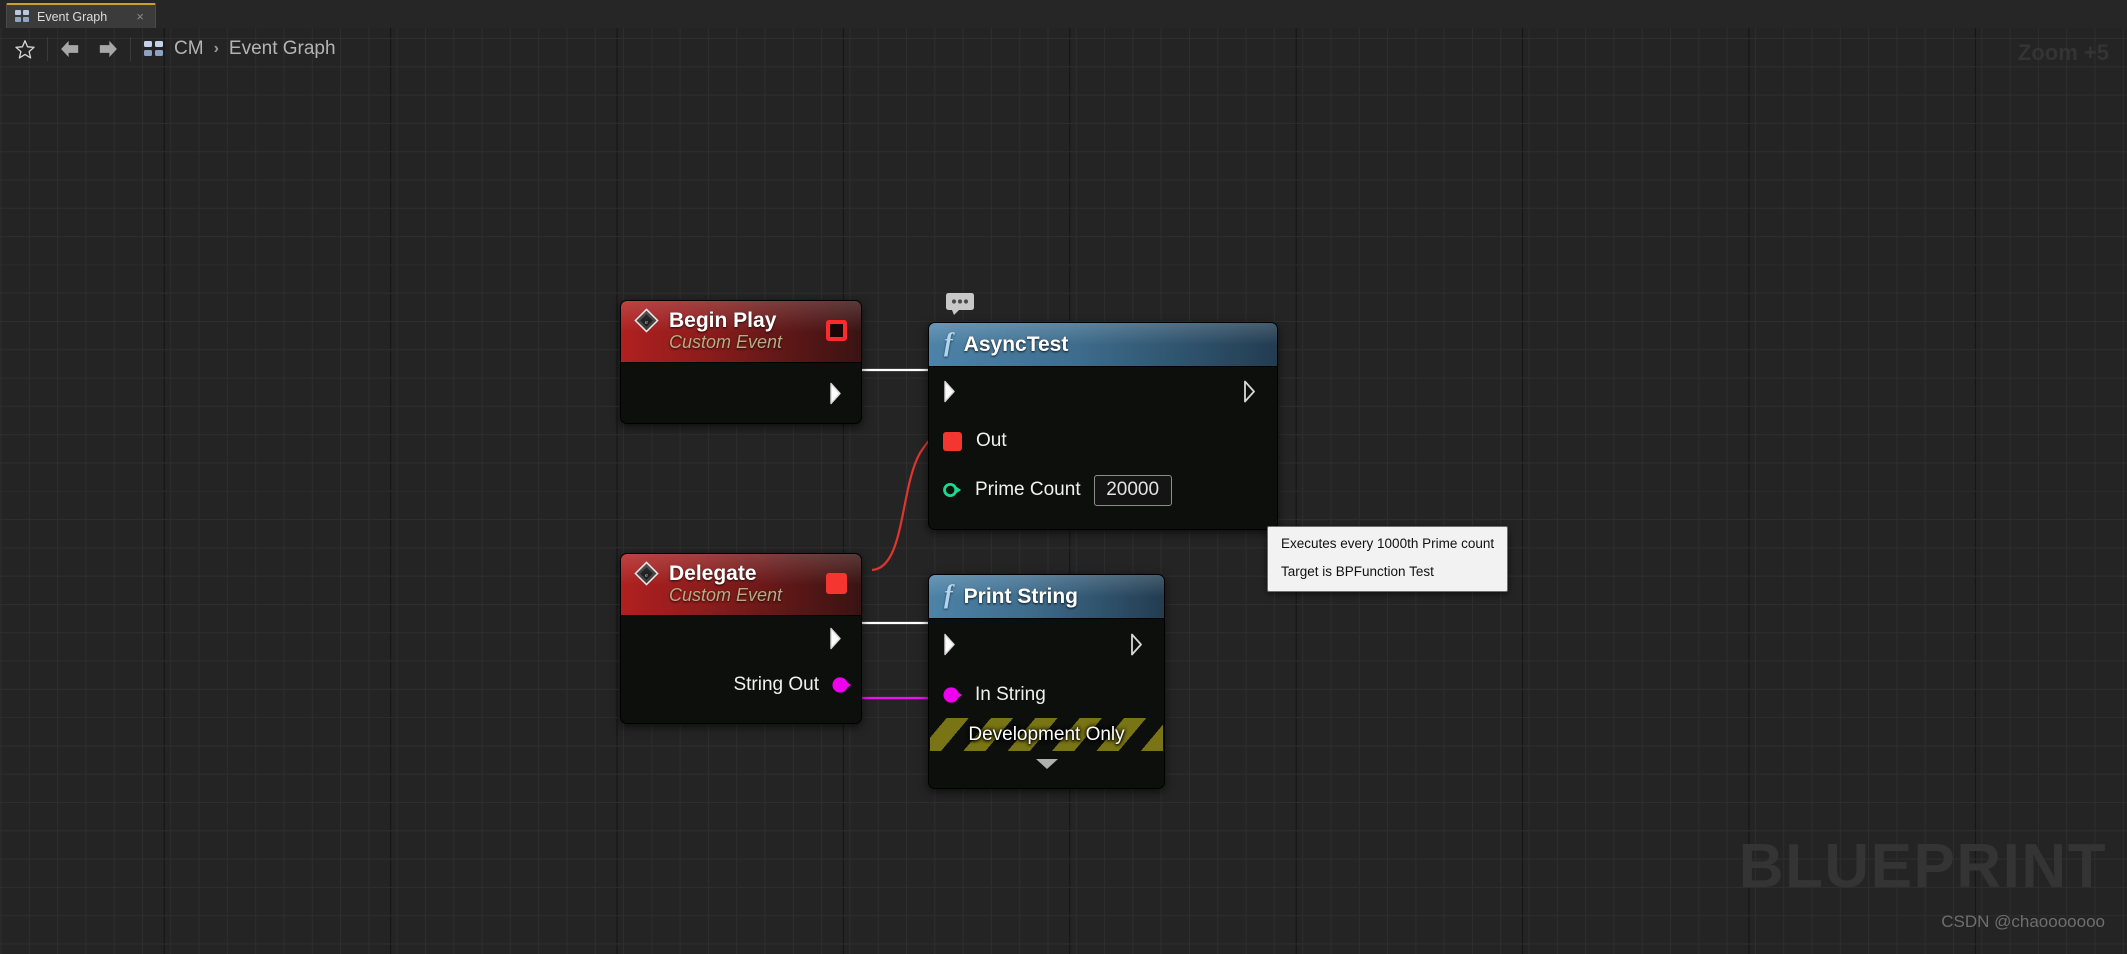 This screenshot has width=2127, height=954. I want to click on tooltip-line-2: Target is BPFunction Test, so click(1357, 571).